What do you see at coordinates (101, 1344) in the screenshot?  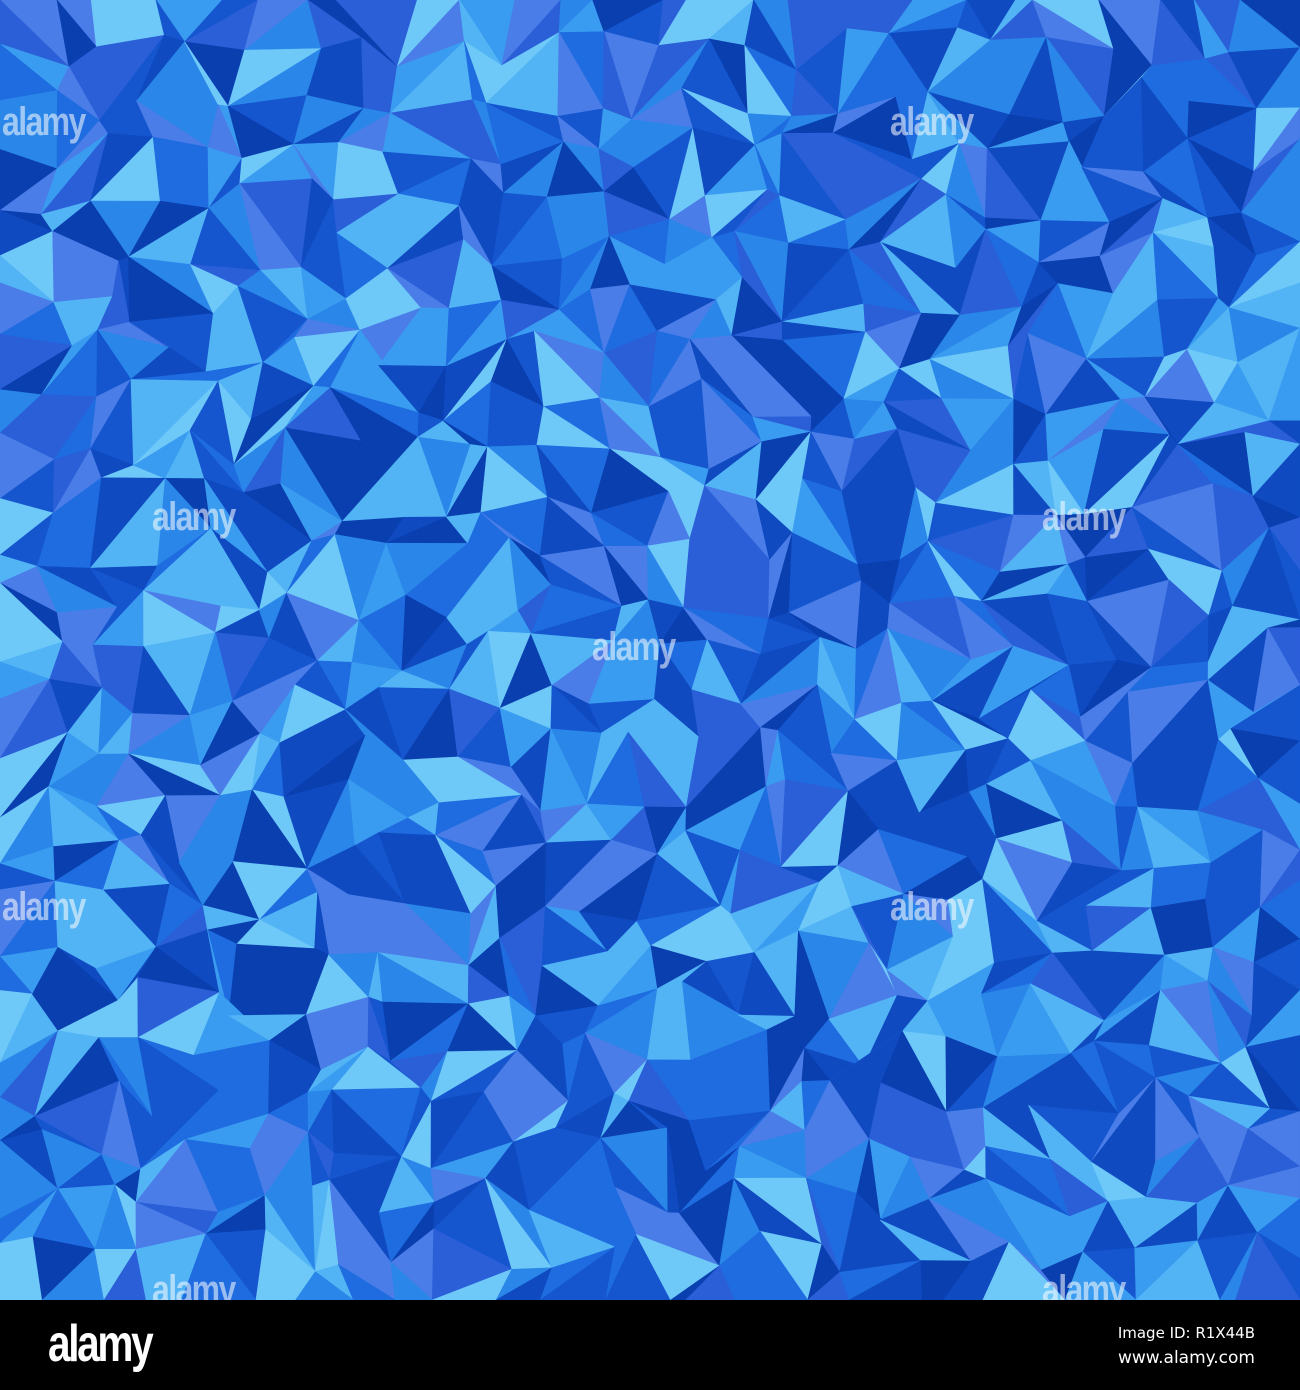 I see `alamy-logo: alamy` at bounding box center [101, 1344].